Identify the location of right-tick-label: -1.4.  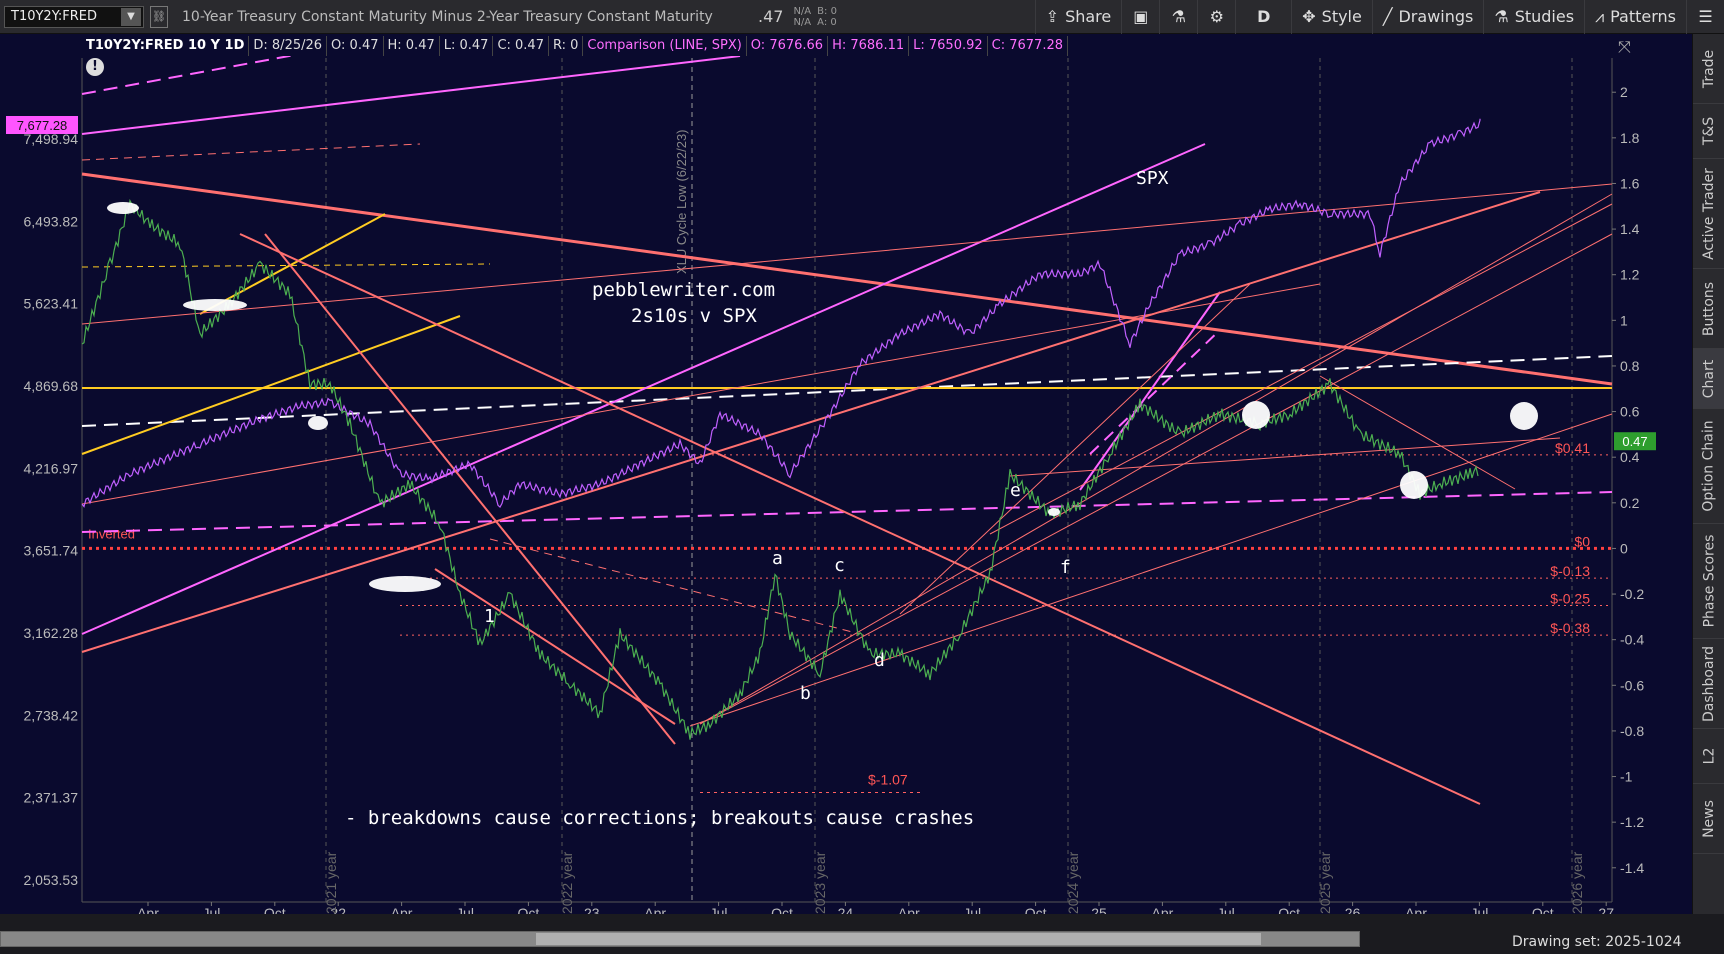
(1632, 868).